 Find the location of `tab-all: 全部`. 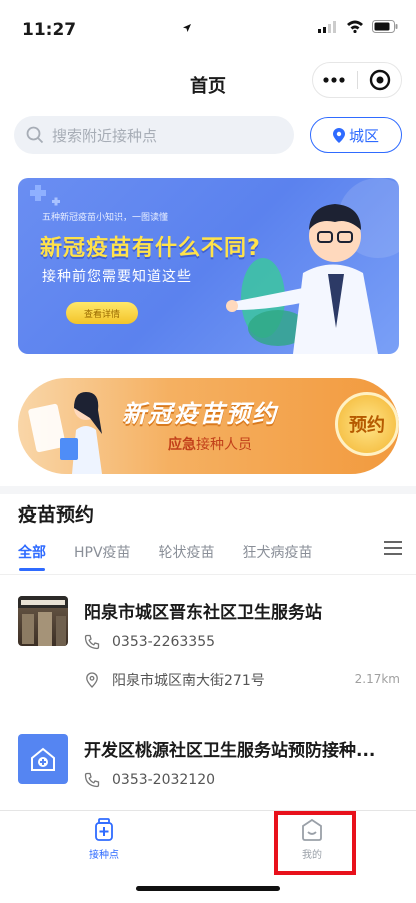

tab-all: 全部 is located at coordinates (32, 554).